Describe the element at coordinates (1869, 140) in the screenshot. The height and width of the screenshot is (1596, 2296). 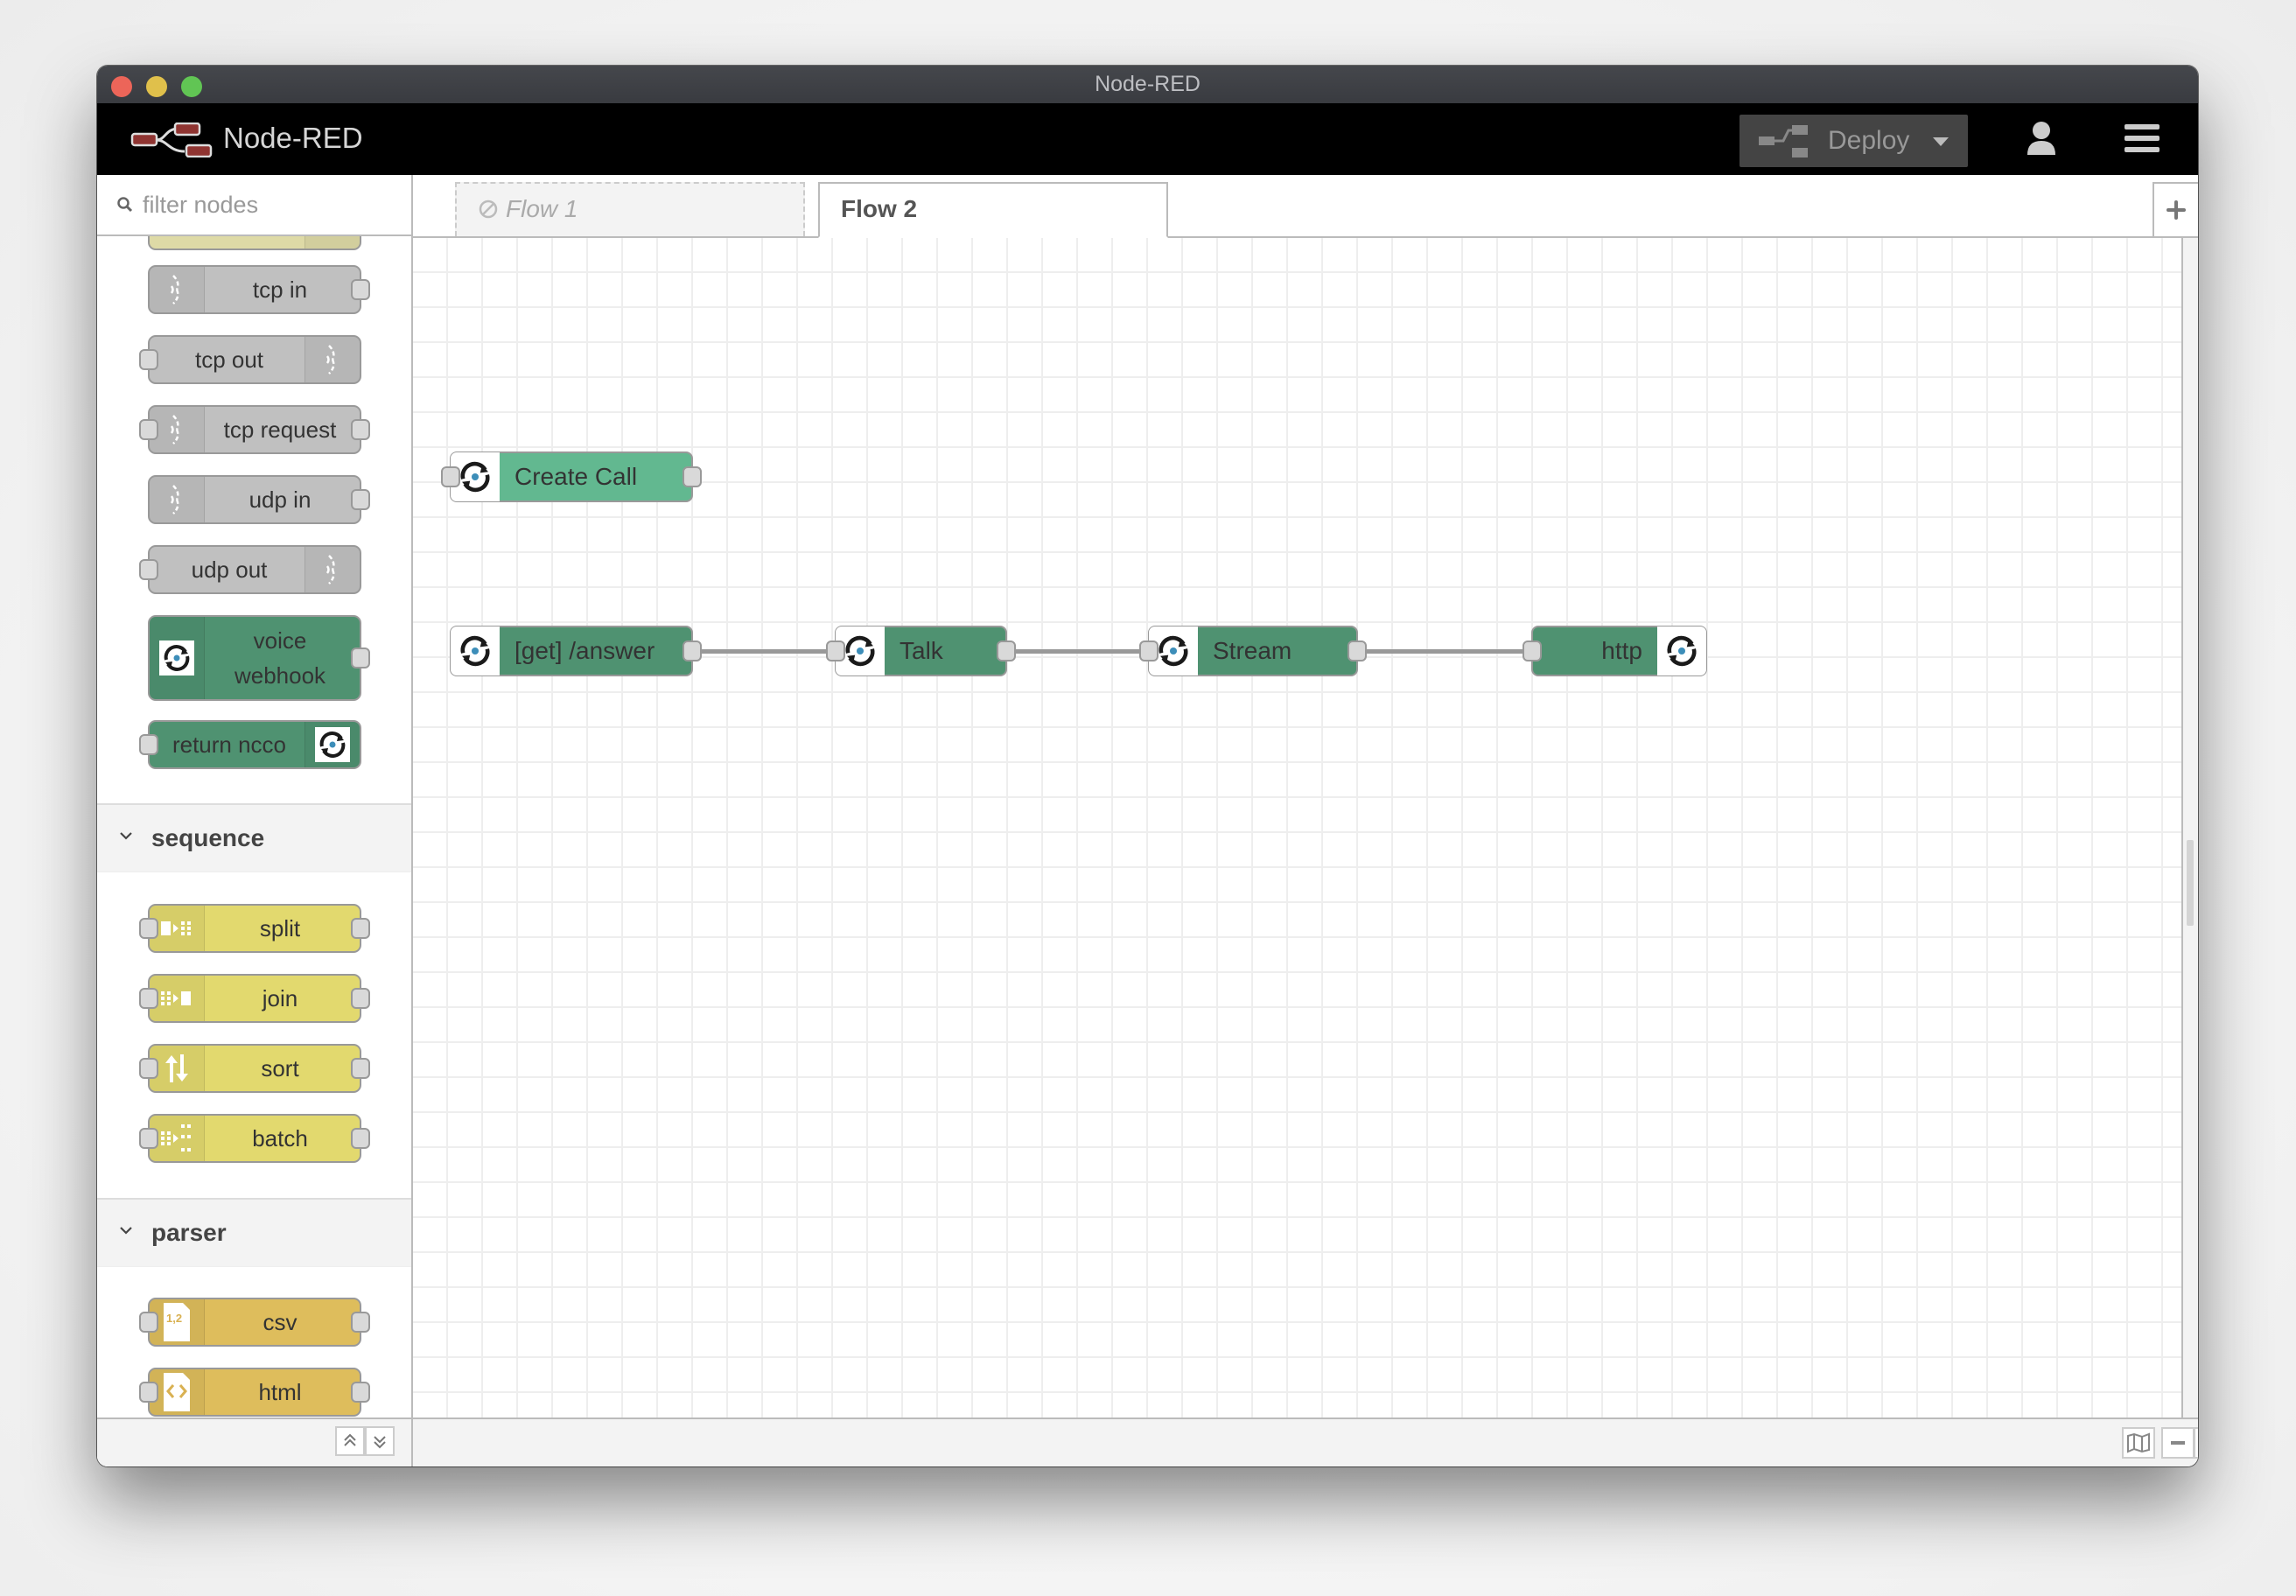
I see `deploy-label: Deploy` at that location.